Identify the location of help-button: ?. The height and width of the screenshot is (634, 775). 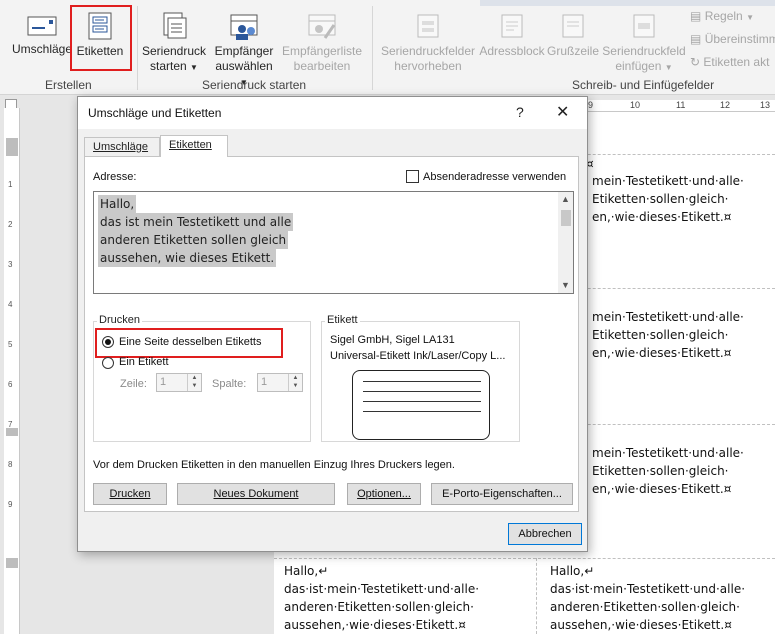
(520, 112).